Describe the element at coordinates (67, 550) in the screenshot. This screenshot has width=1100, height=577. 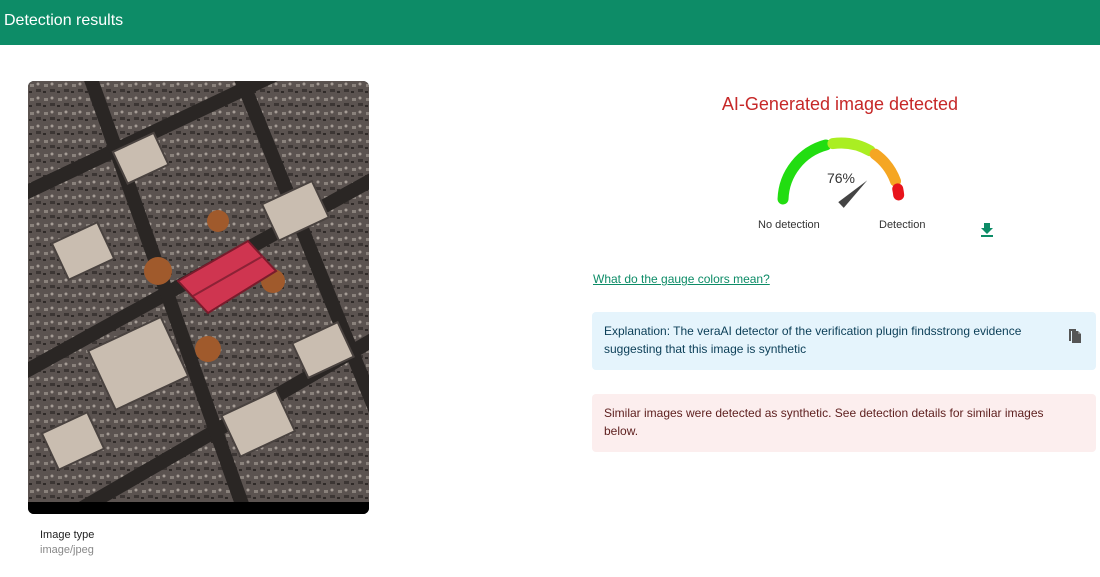
I see `image-type-value: image/jpeg` at that location.